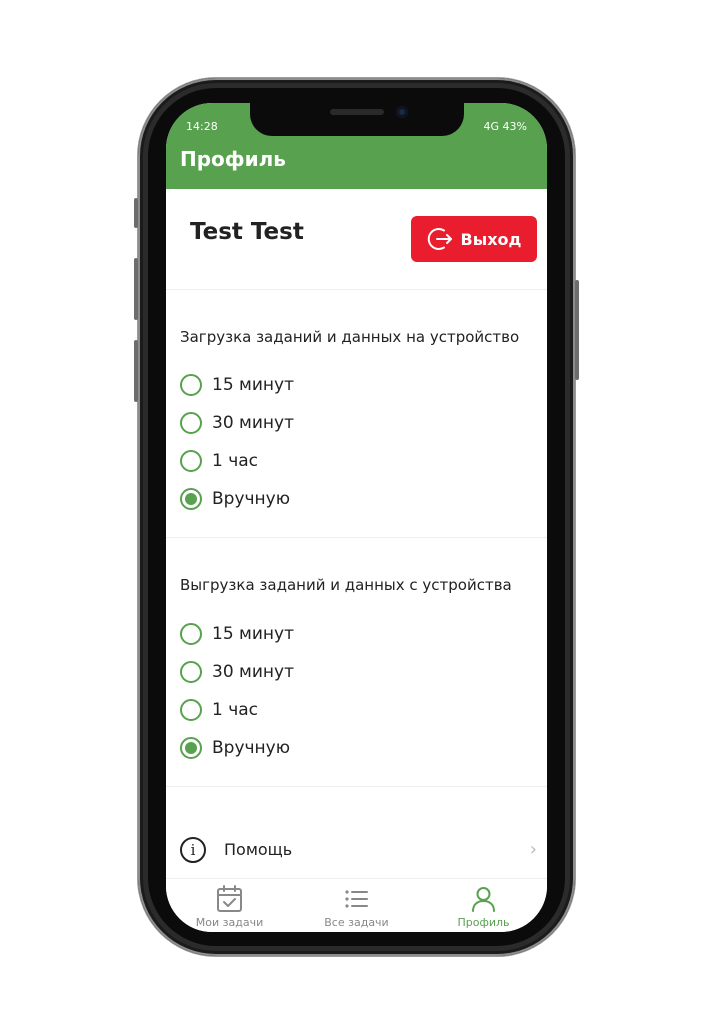  I want to click on logout-button: Выход, so click(474, 239).